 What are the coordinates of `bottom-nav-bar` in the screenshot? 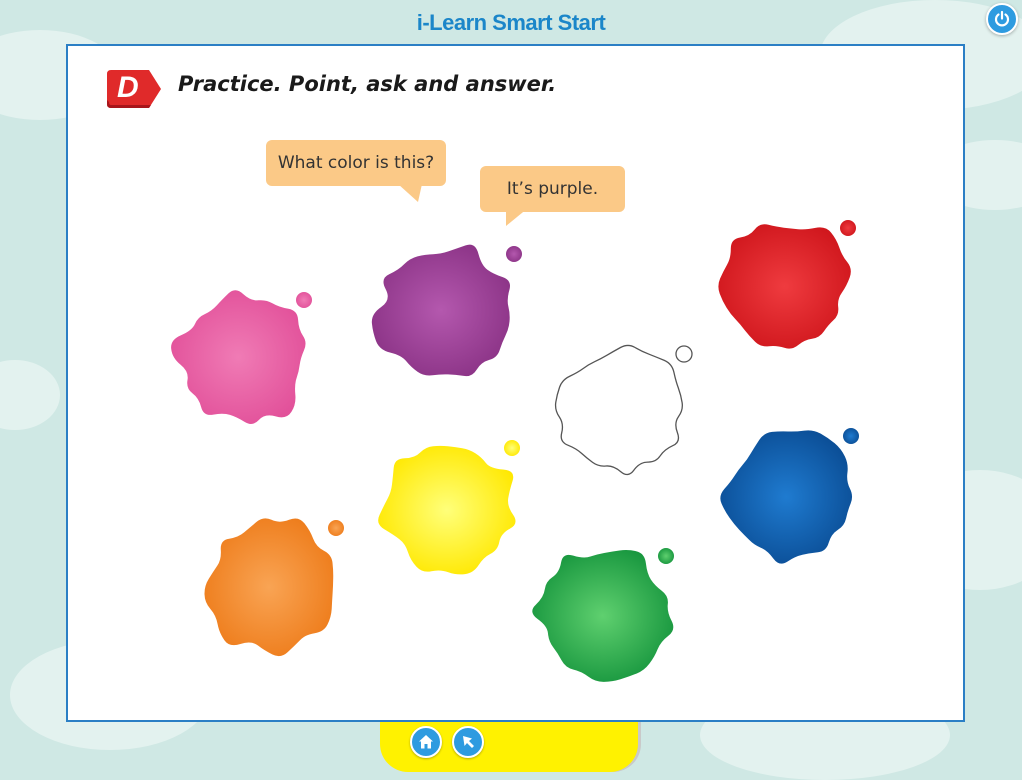 It's located at (509, 747).